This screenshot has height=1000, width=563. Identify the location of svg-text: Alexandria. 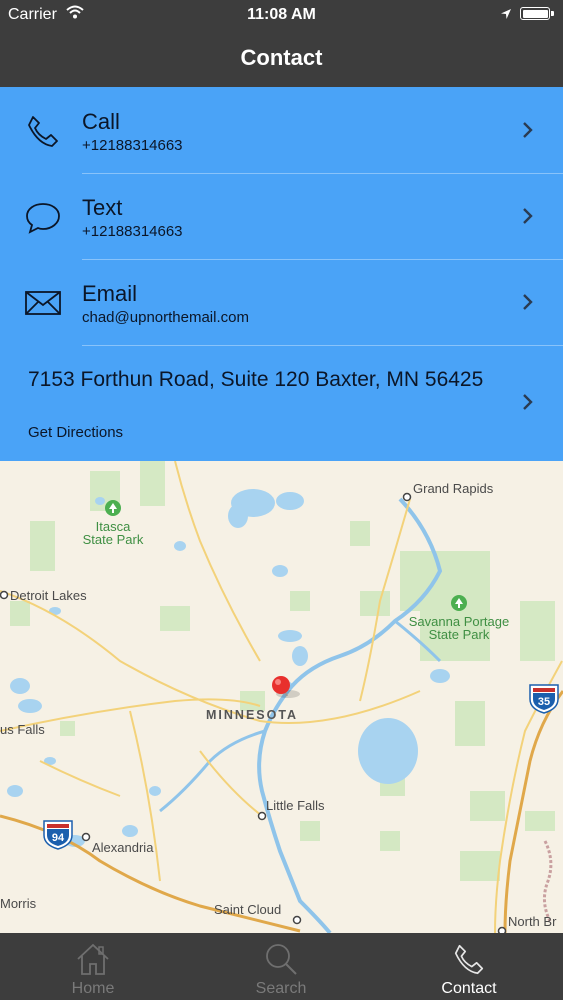
(123, 847).